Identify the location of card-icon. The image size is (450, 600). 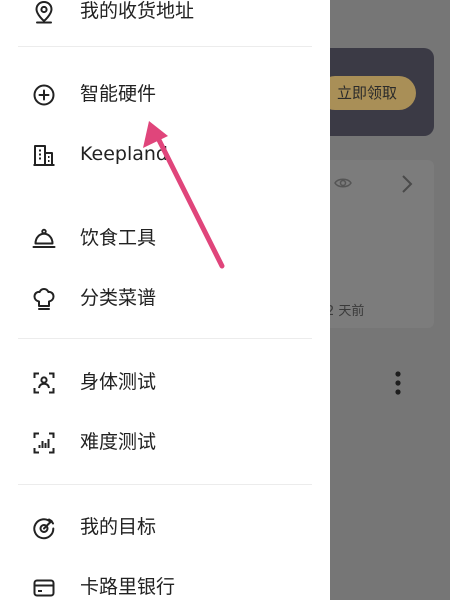
(44, 587).